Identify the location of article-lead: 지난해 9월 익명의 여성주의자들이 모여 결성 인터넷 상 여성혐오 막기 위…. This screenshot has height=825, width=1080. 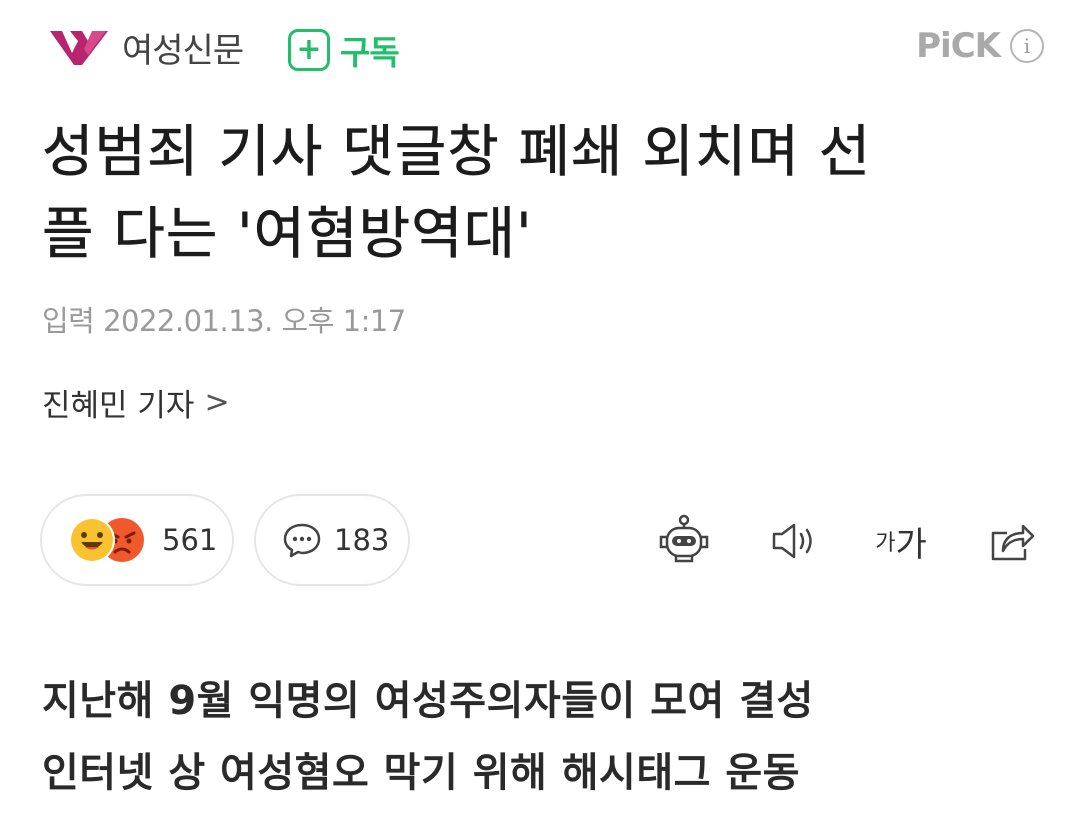
(428, 737).